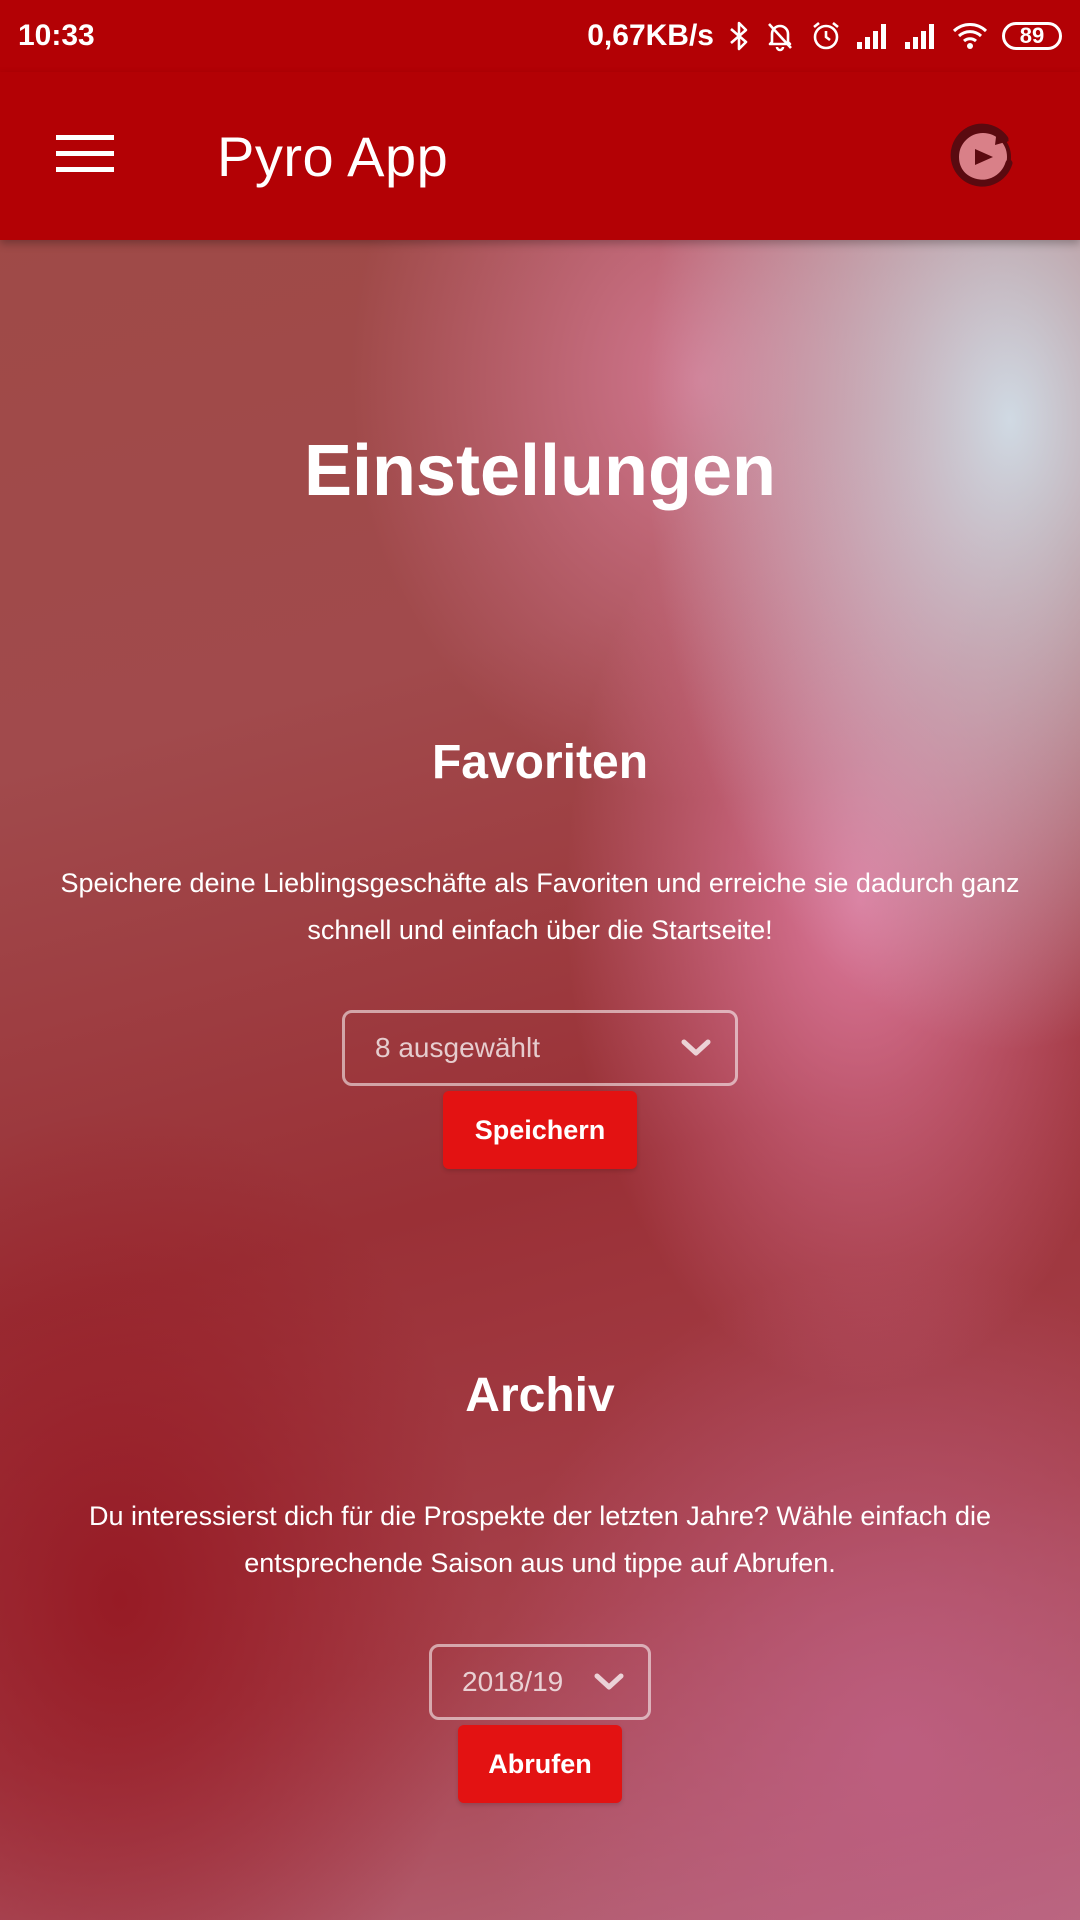 The height and width of the screenshot is (1920, 1080). Describe the element at coordinates (540, 36) in the screenshot. I see `status-bar: 10:33 0,67KB/s 89` at that location.